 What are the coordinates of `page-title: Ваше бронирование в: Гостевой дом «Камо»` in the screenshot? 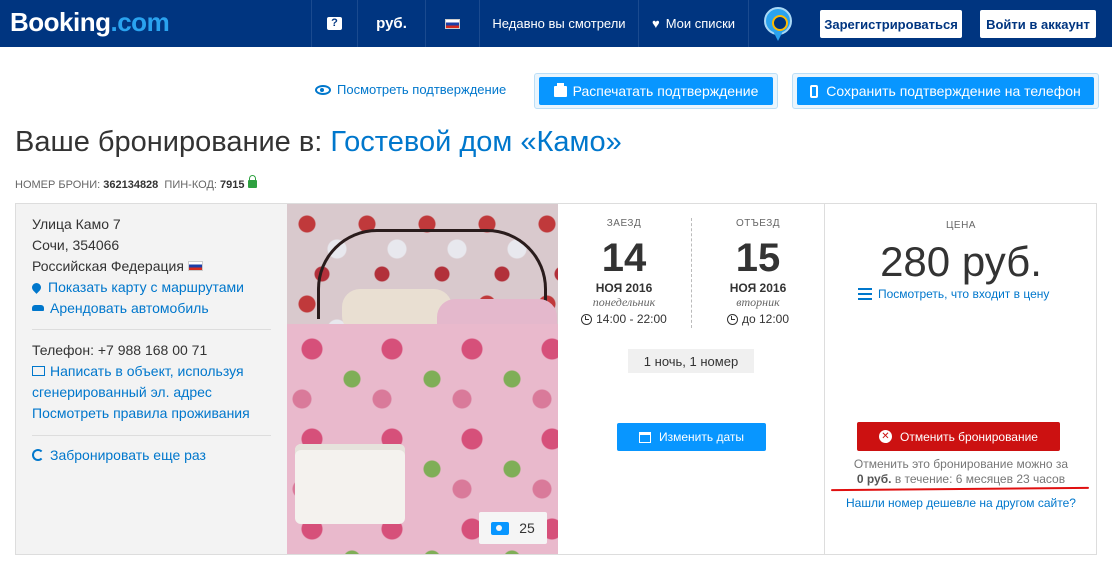 It's located at (318, 142).